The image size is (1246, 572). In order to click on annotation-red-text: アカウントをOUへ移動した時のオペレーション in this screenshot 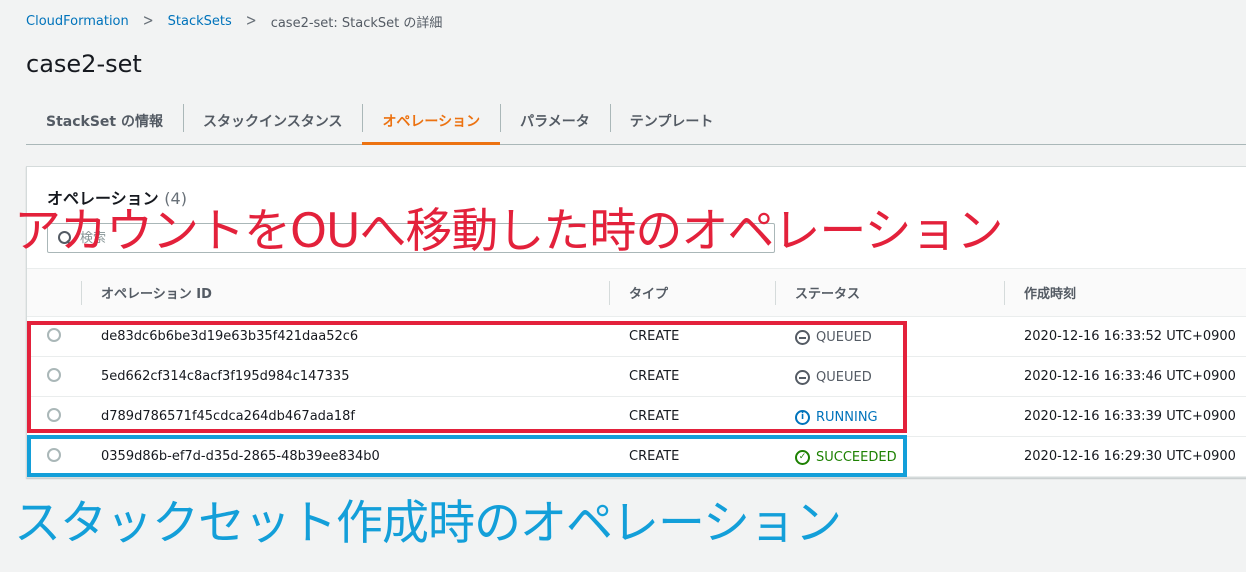, I will do `click(508, 231)`.